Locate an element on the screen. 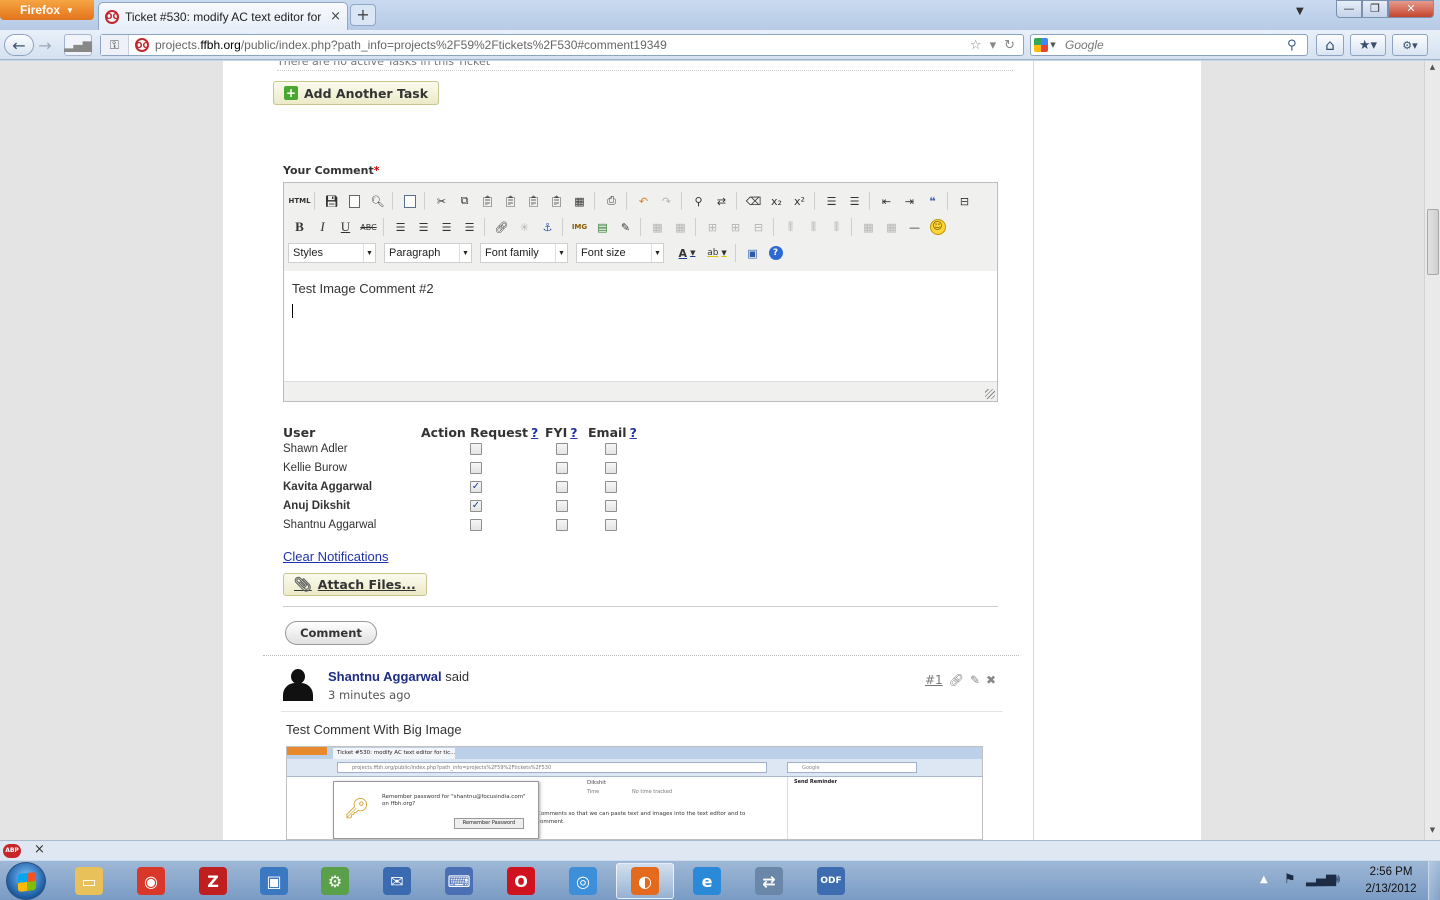  taskbar-app-chrome: ◉ is located at coordinates (151, 881).